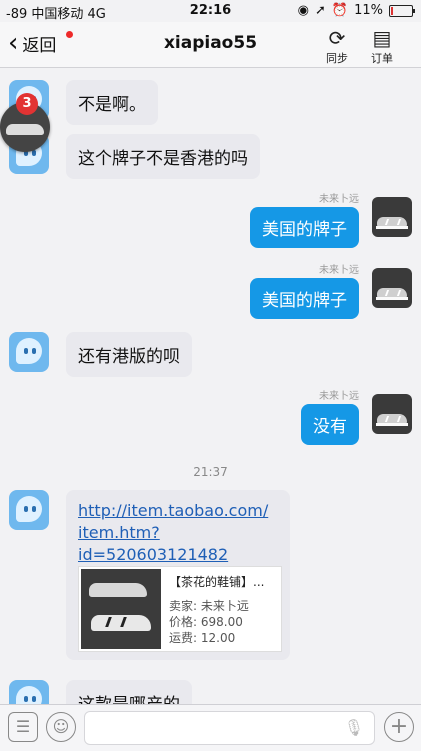 The image size is (421, 751). I want to click on alarm-icon: ⏰, so click(340, 10).